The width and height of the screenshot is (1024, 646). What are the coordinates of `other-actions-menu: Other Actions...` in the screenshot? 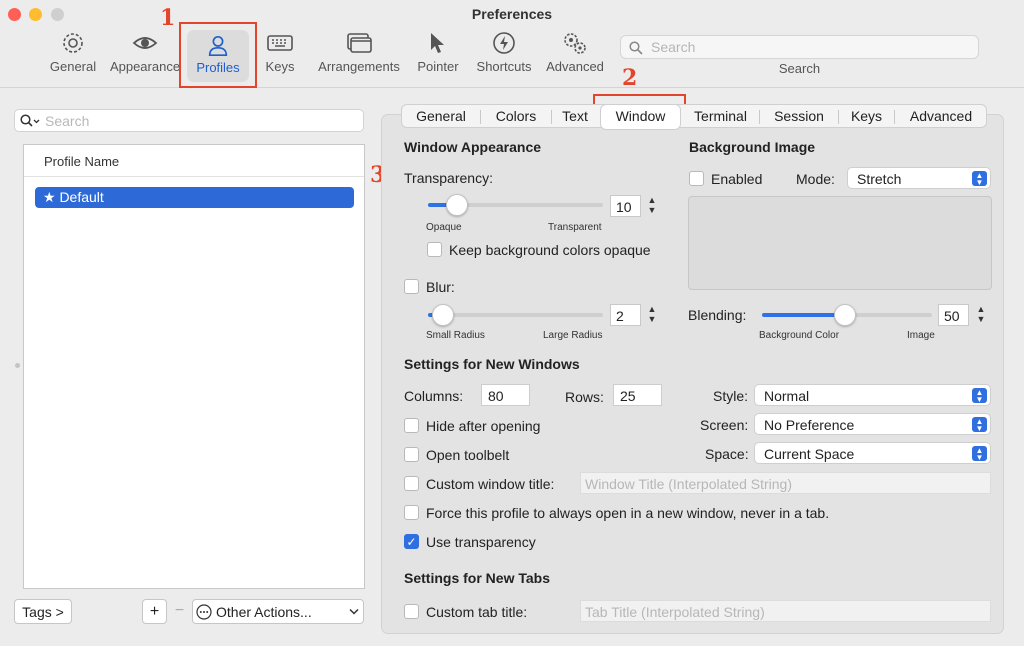 It's located at (278, 611).